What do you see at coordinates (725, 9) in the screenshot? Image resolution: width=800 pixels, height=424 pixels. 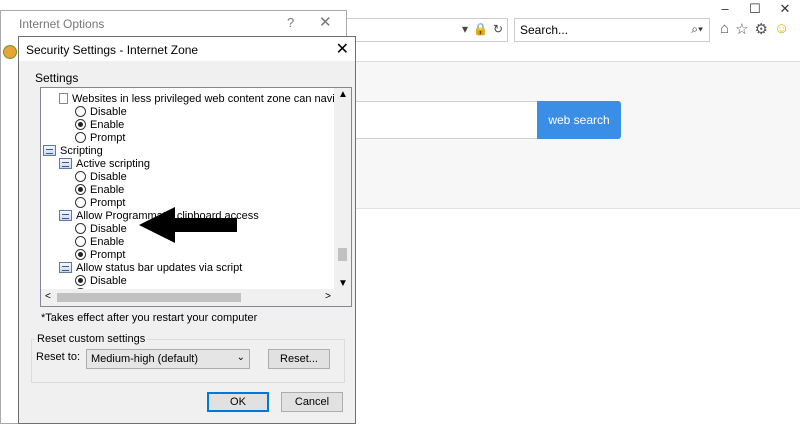 I see `minimize-button: –` at bounding box center [725, 9].